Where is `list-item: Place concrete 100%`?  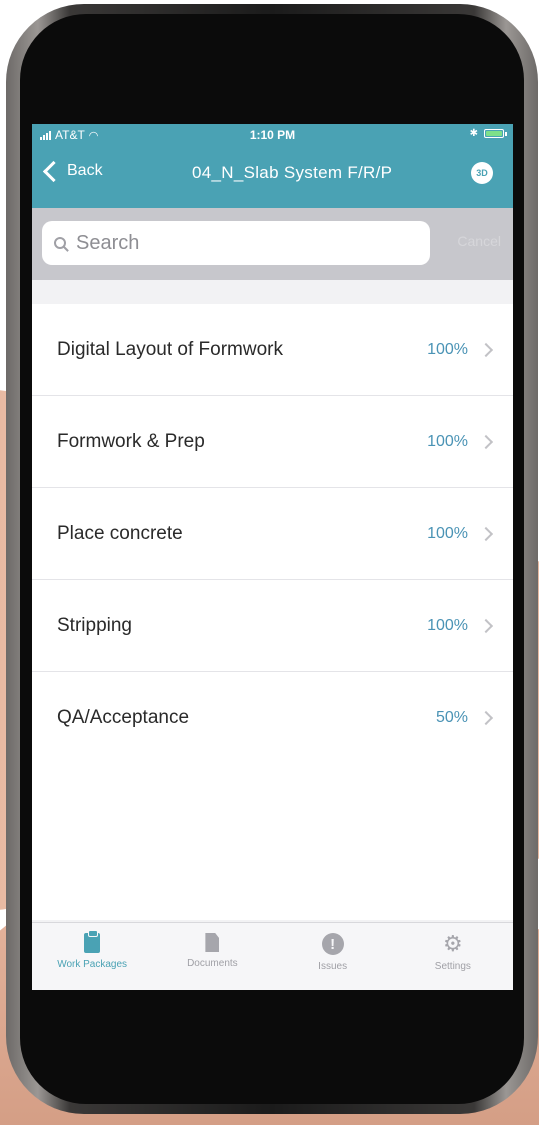
list-item: Place concrete 100% is located at coordinates (272, 534).